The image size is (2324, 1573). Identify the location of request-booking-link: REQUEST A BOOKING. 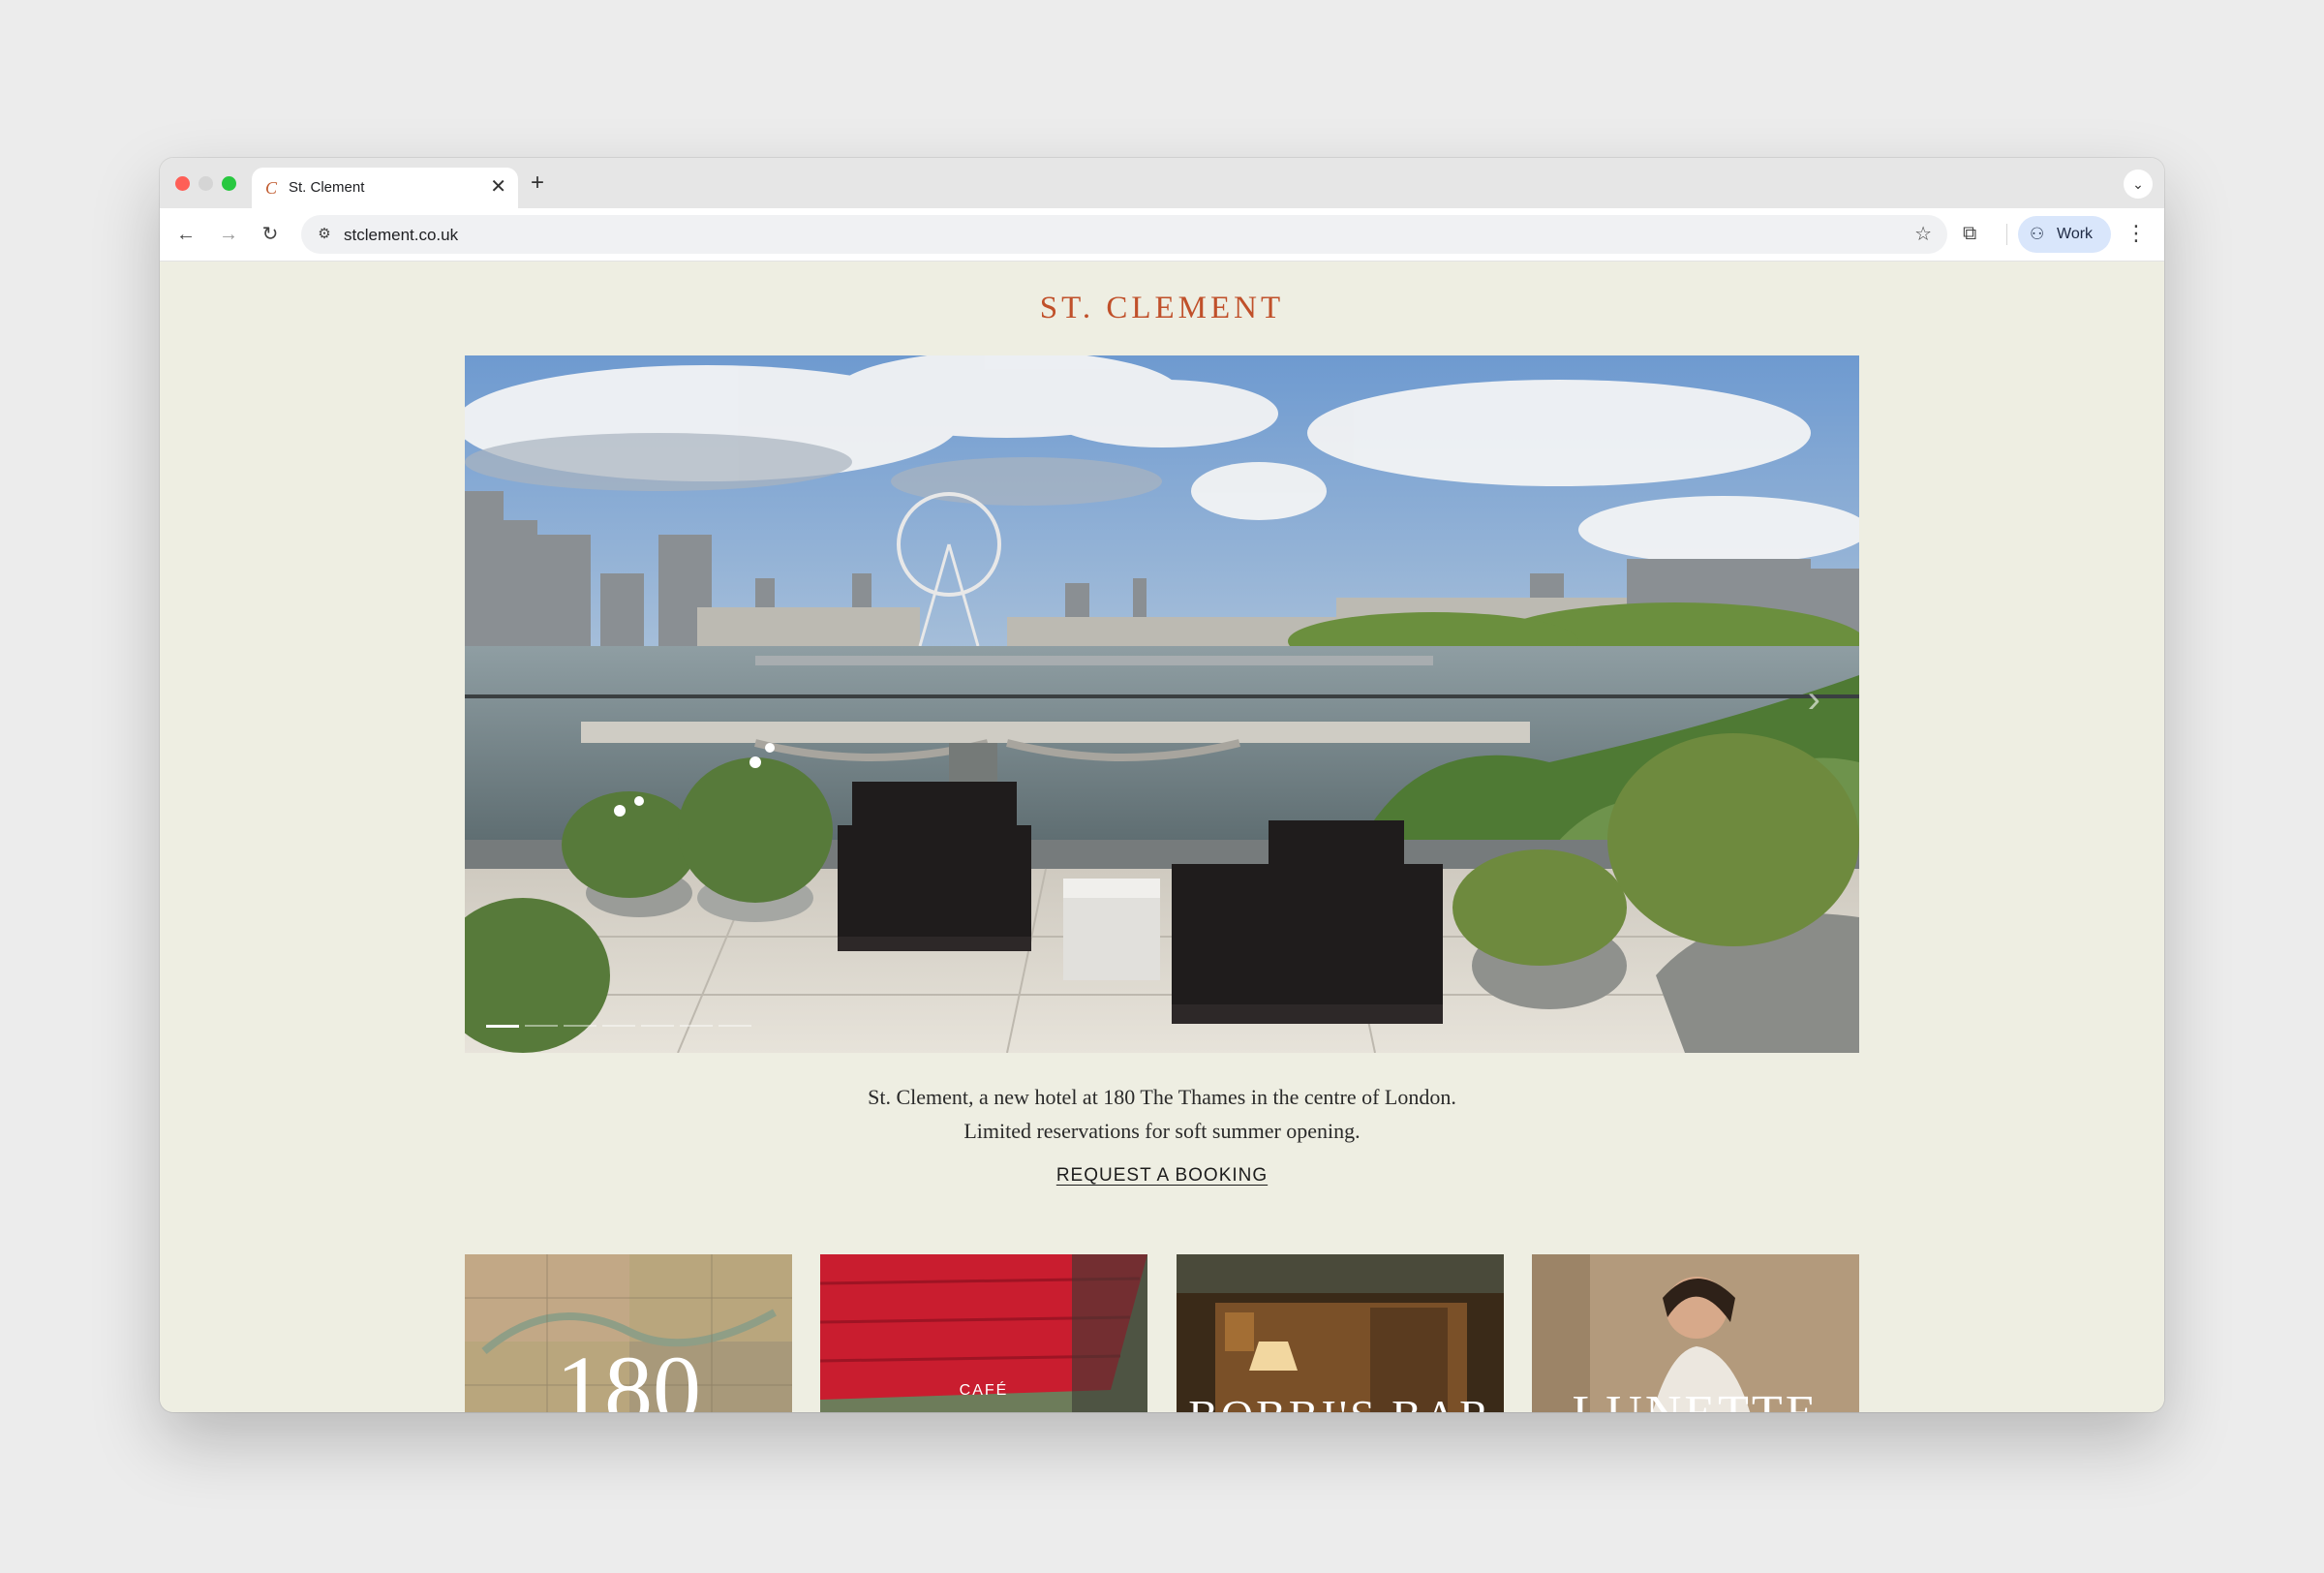
(1162, 1176).